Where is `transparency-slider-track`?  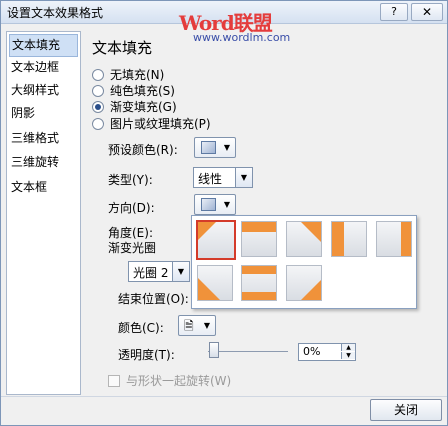
transparency-slider-track is located at coordinates (248, 351).